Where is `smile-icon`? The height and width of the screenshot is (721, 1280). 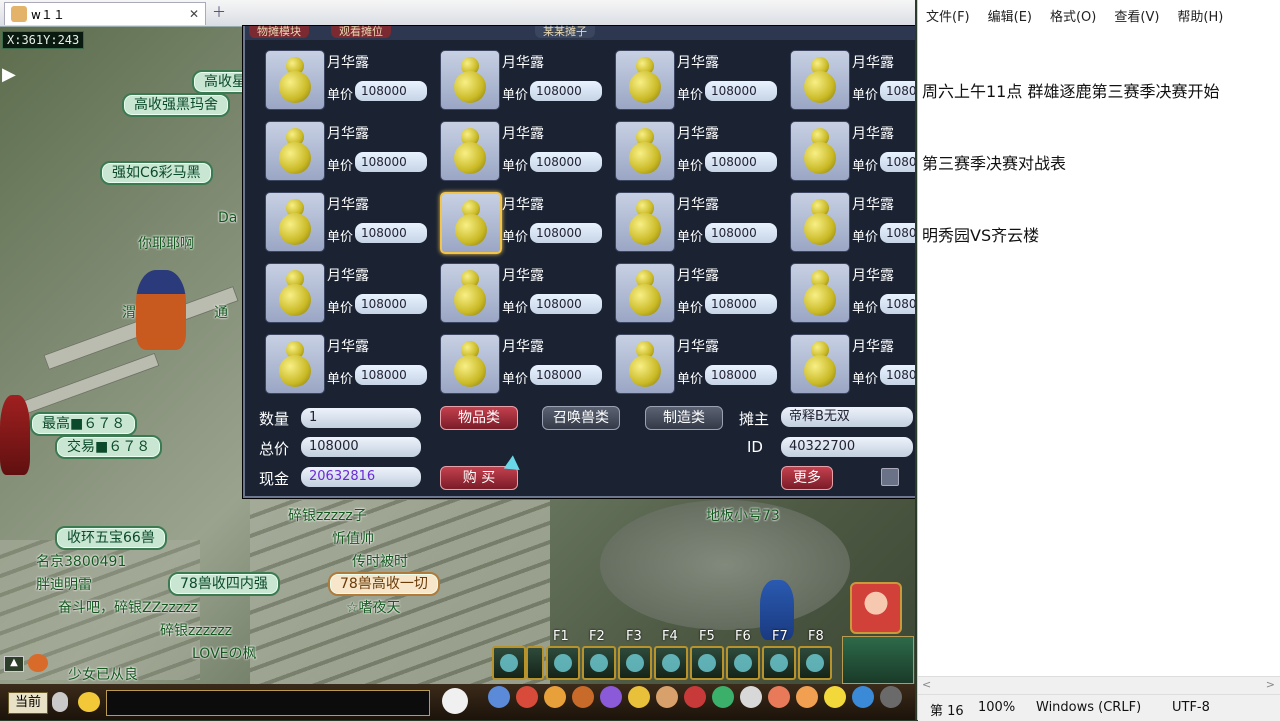
smile-icon is located at coordinates (835, 697).